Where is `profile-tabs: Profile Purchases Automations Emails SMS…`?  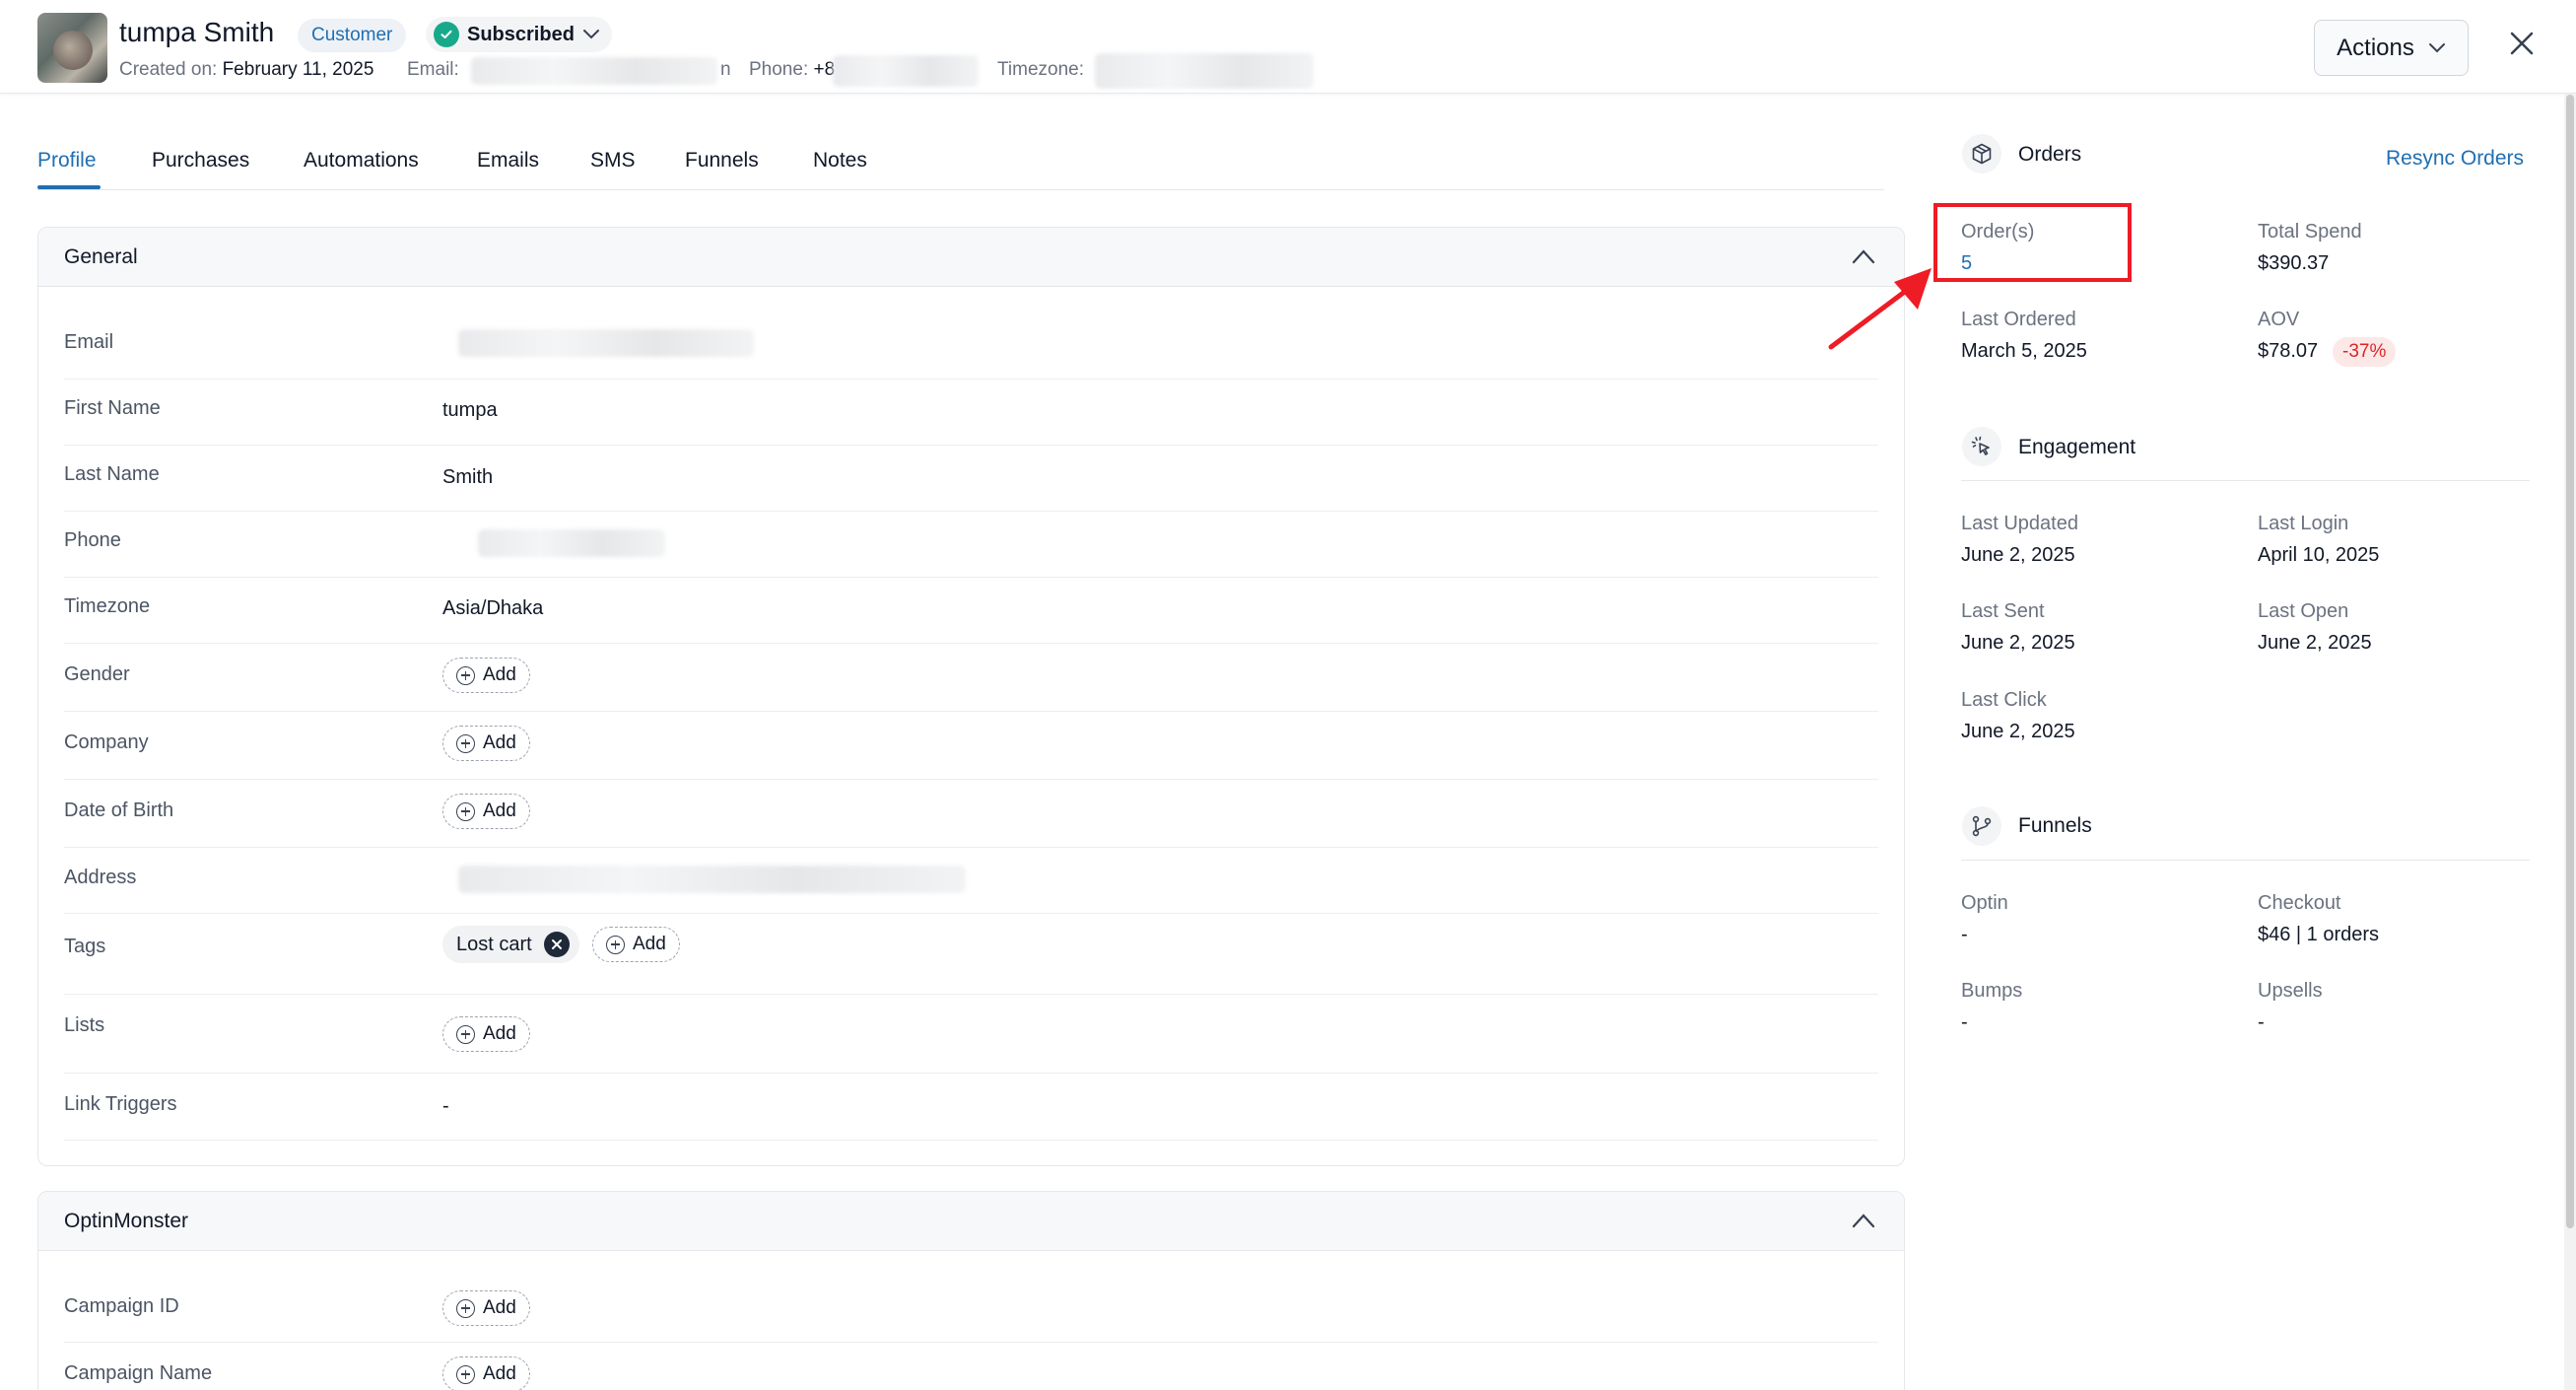 profile-tabs: Profile Purchases Automations Emails SMS… is located at coordinates (960, 165).